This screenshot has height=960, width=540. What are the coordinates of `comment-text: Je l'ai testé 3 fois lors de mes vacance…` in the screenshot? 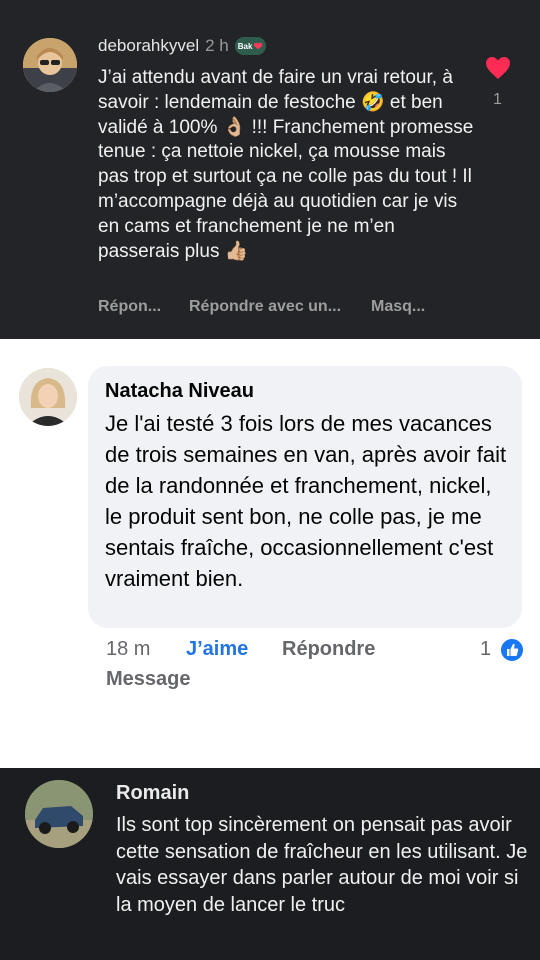 It's located at (306, 501).